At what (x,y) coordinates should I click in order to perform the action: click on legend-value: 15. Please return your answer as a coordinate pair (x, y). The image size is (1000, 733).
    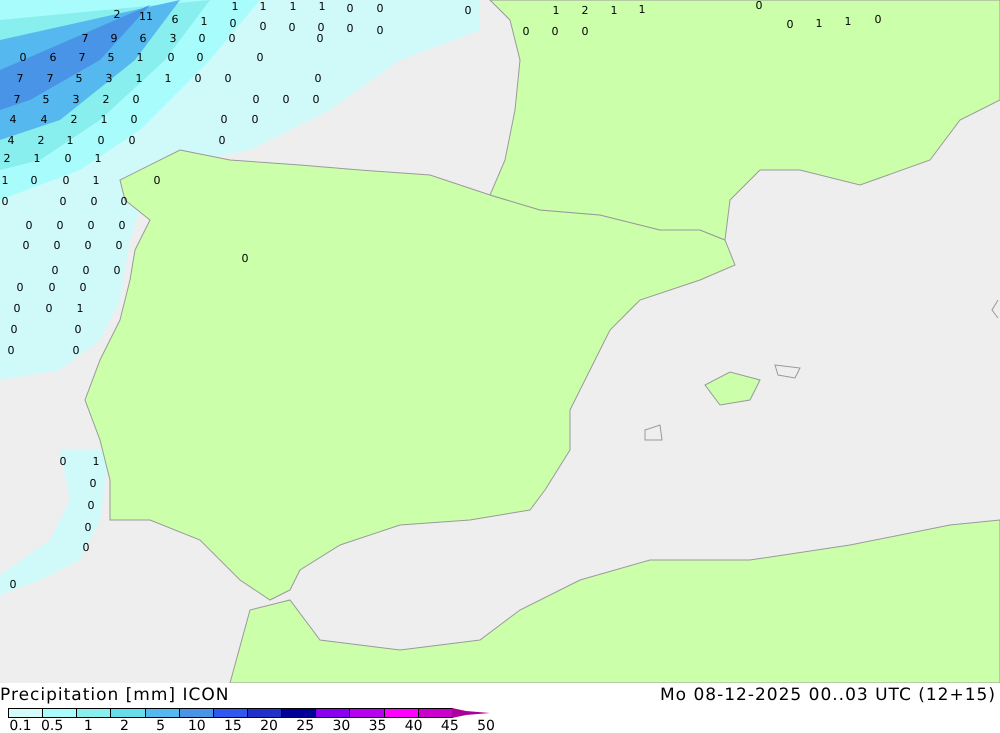
    Looking at the image, I should click on (233, 725).